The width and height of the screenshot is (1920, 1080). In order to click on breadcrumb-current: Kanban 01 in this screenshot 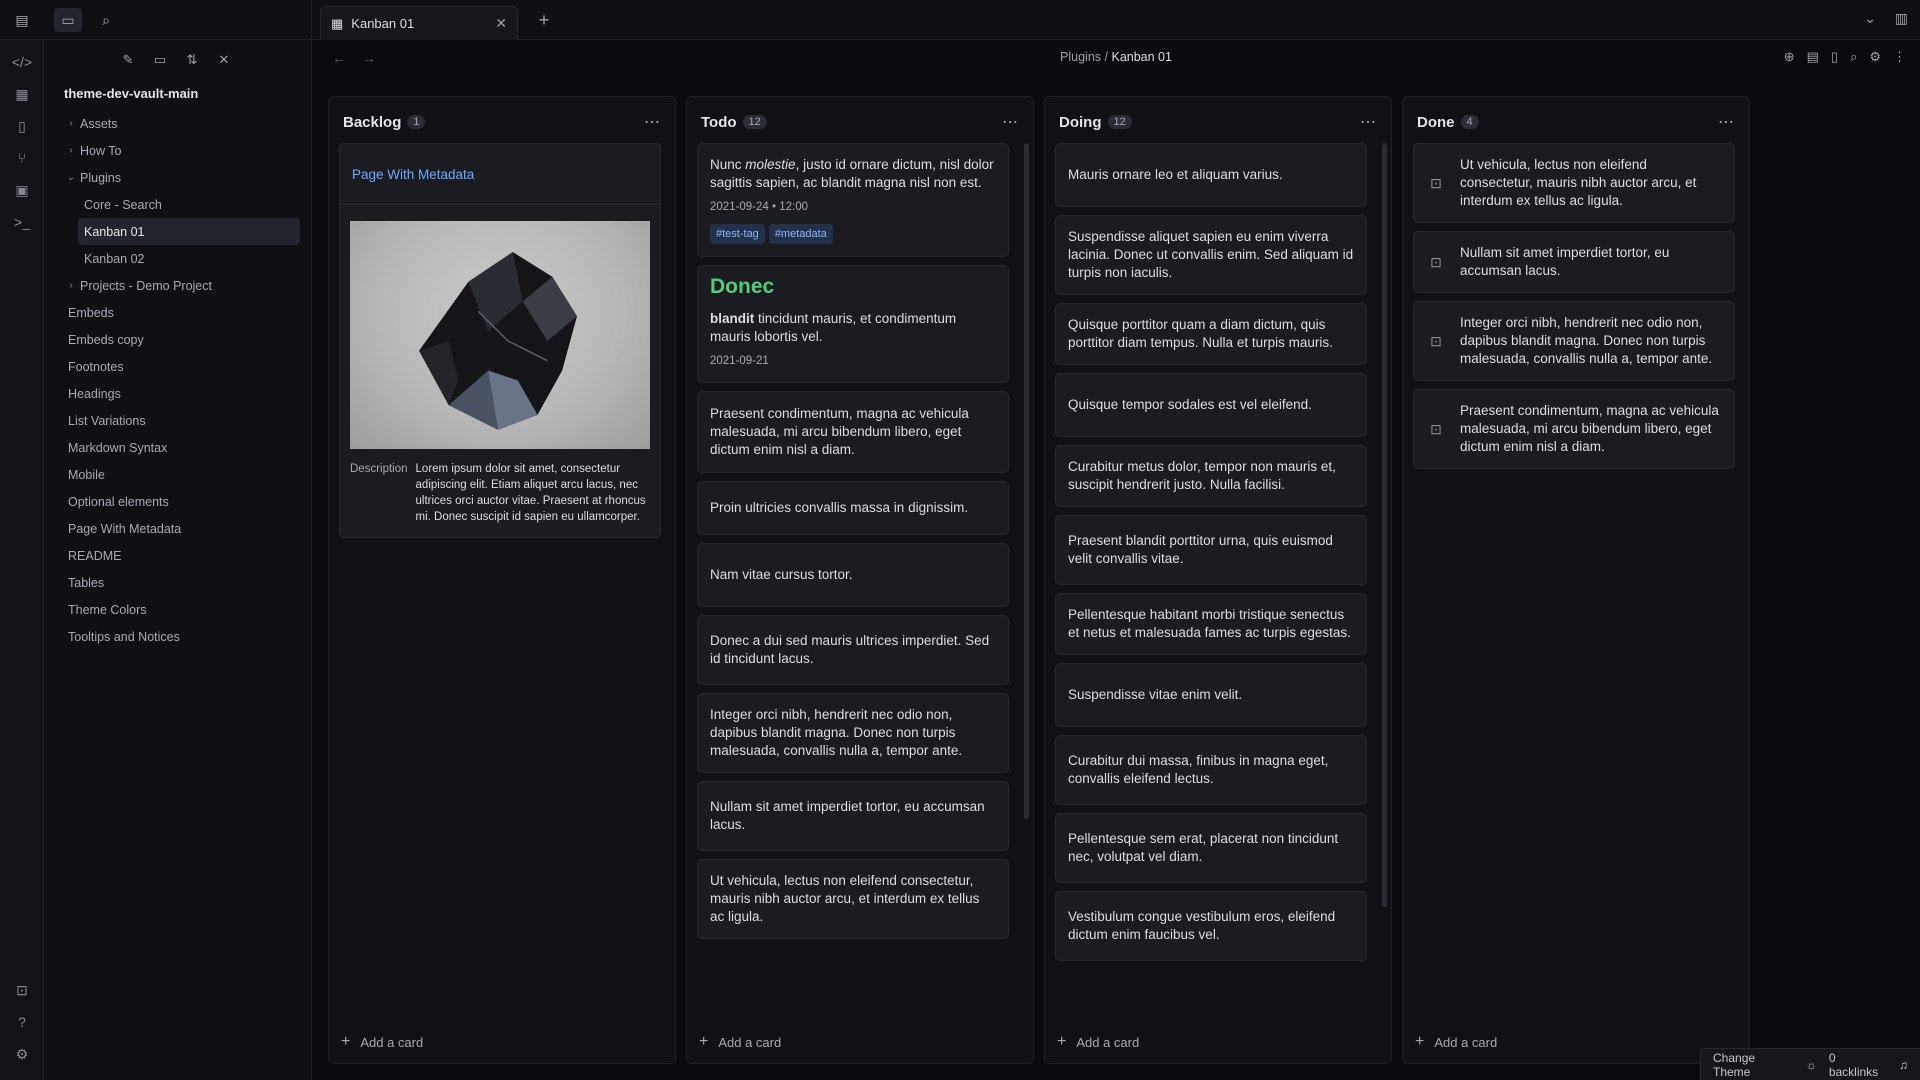, I will do `click(1141, 57)`.